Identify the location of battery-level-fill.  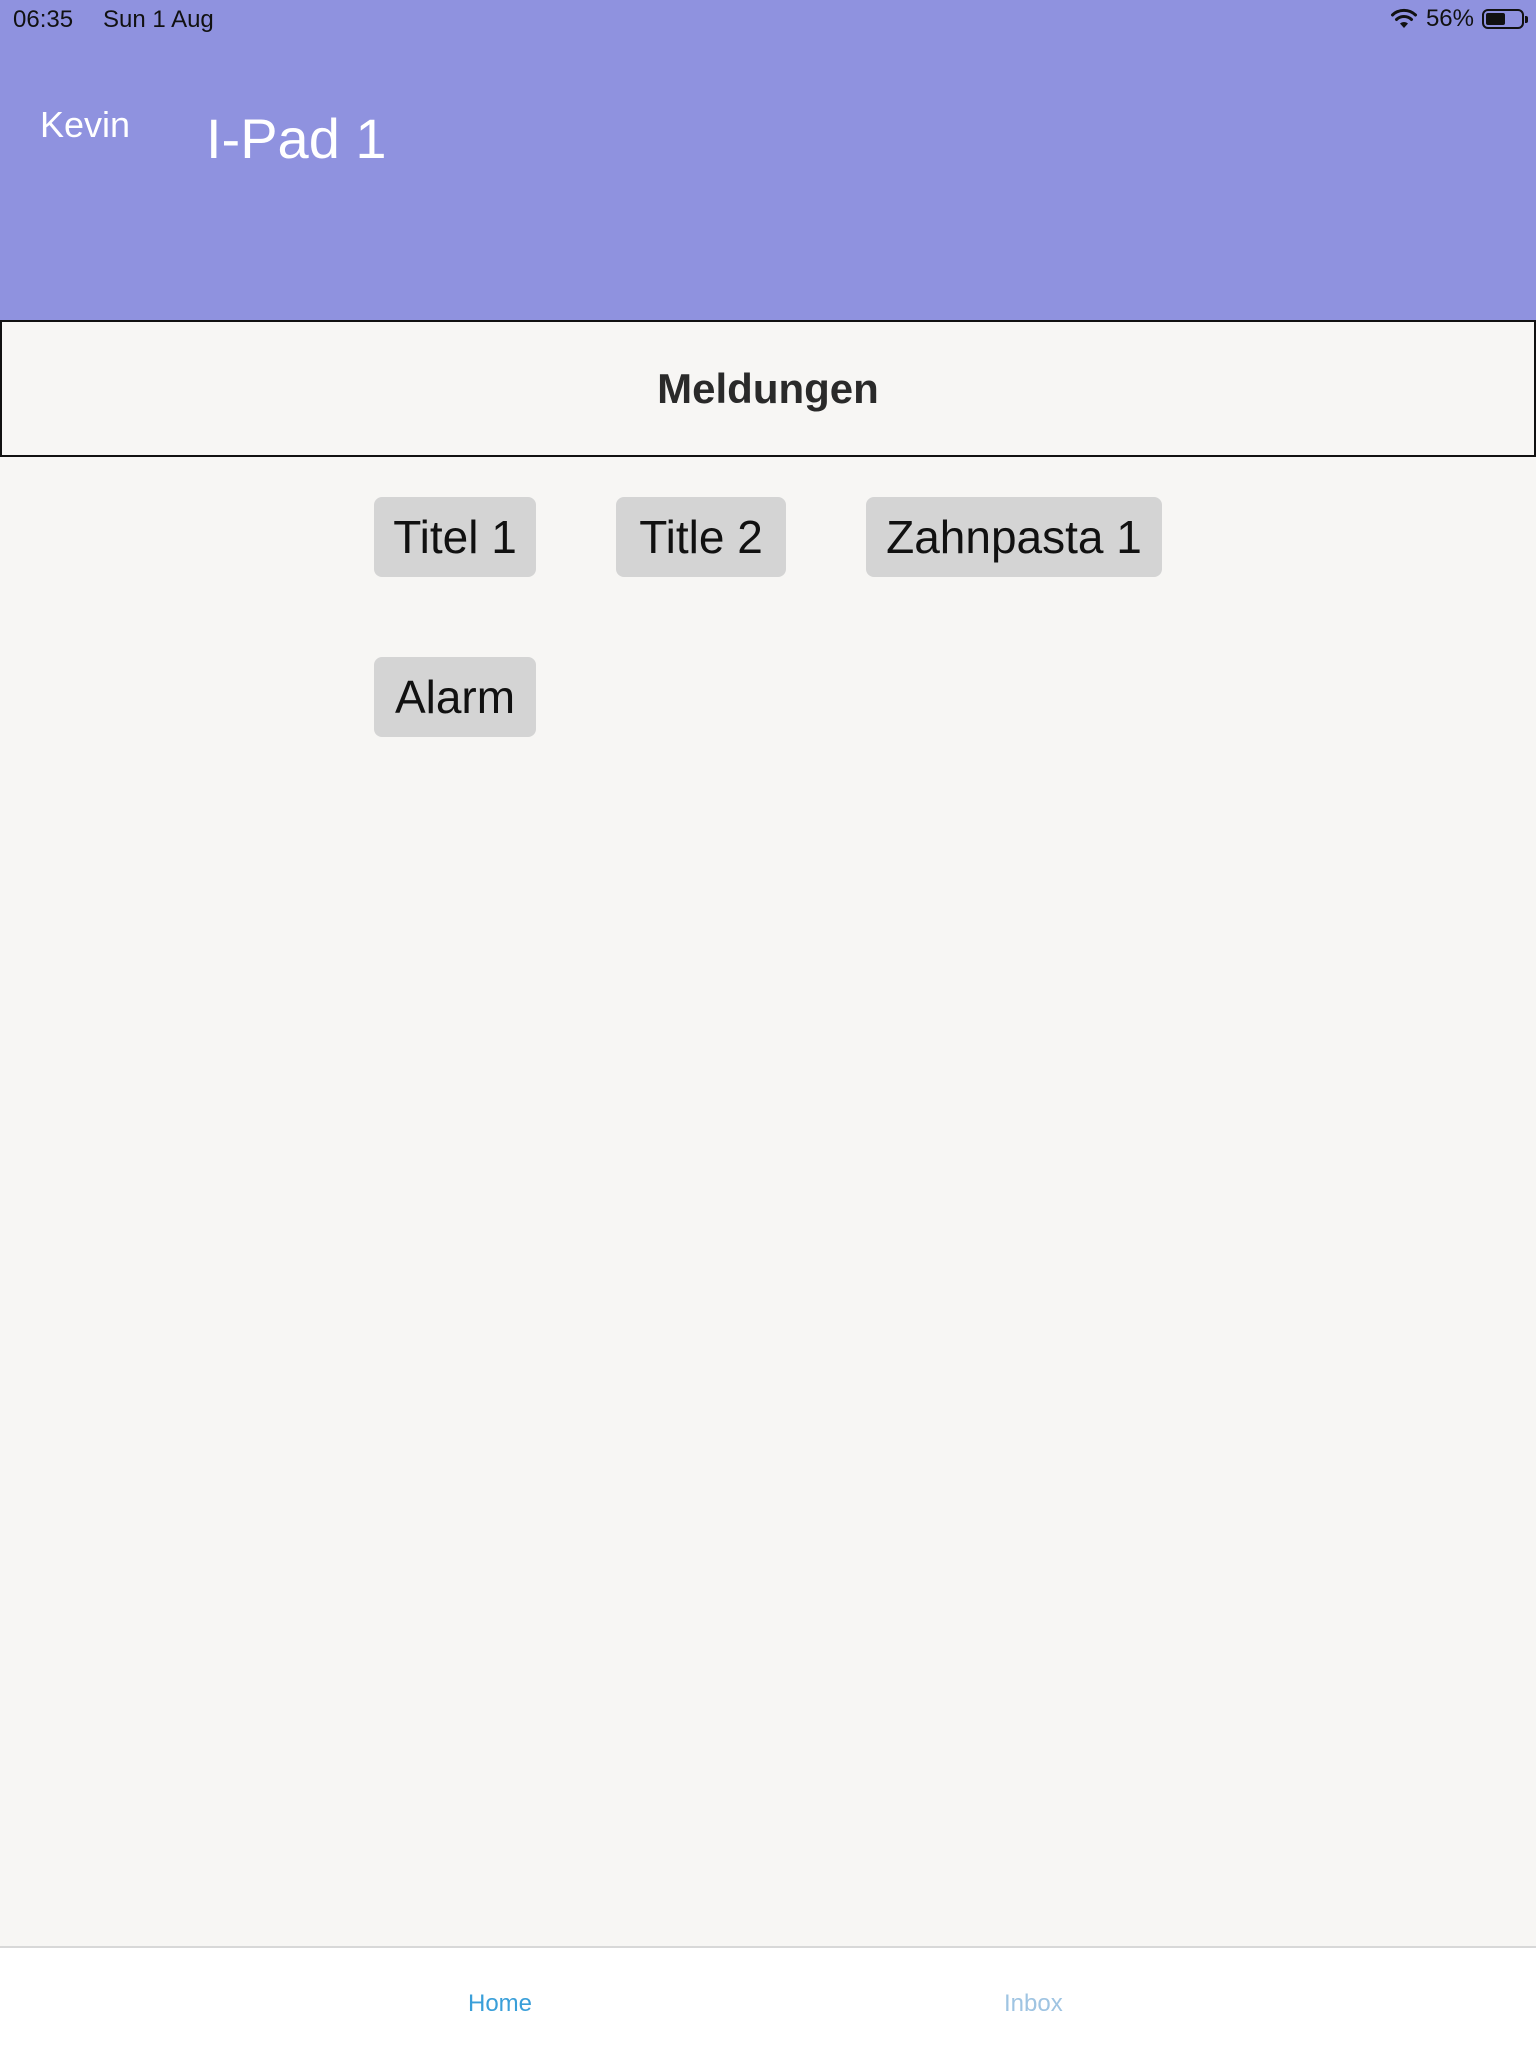
(1495, 19).